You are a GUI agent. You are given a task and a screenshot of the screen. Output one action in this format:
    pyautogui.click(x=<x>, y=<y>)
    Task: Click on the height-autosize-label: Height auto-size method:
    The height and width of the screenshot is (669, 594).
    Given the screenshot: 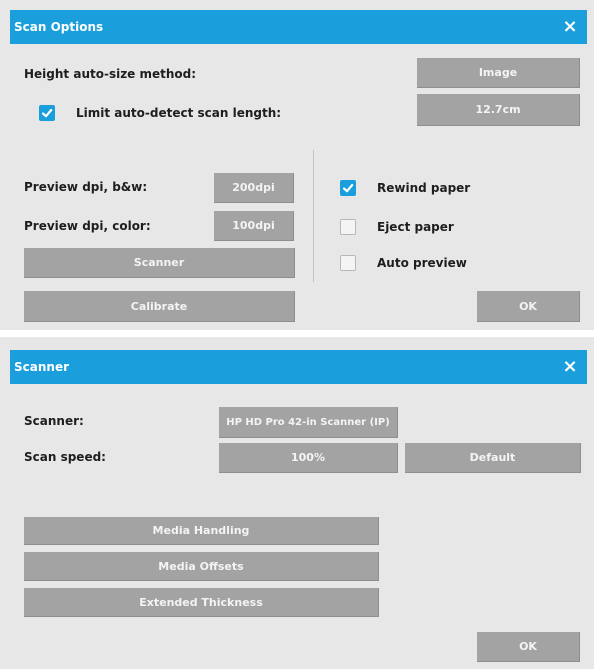 What is the action you would take?
    pyautogui.click(x=110, y=74)
    